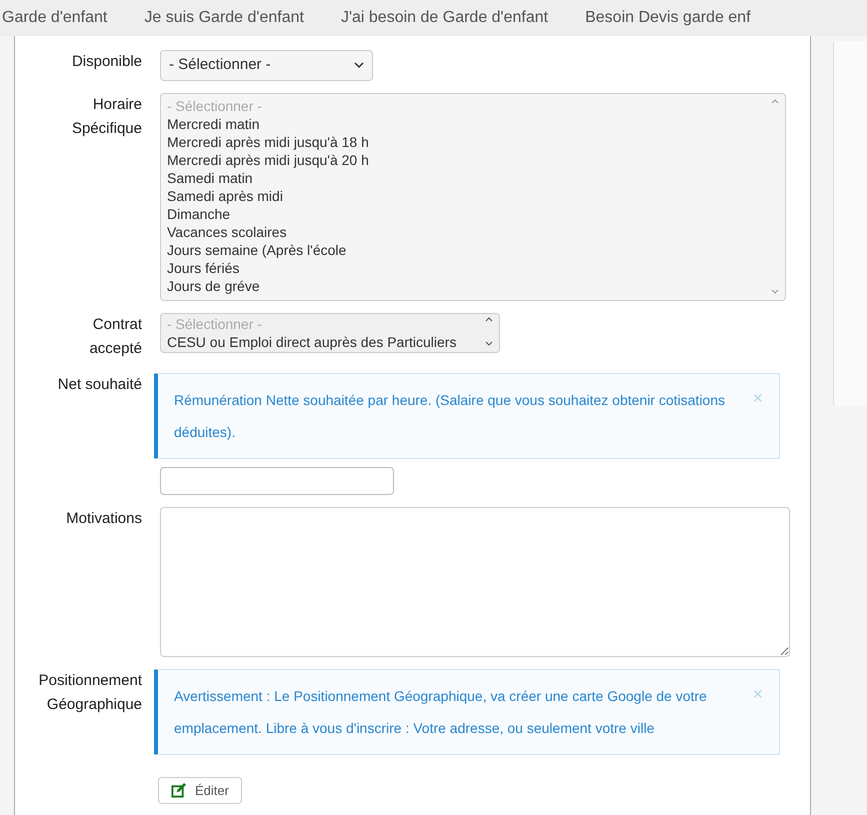 The image size is (867, 815). What do you see at coordinates (444, 18) in the screenshot?
I see `nav-link: J'ai besoin de Garde d'enfant` at bounding box center [444, 18].